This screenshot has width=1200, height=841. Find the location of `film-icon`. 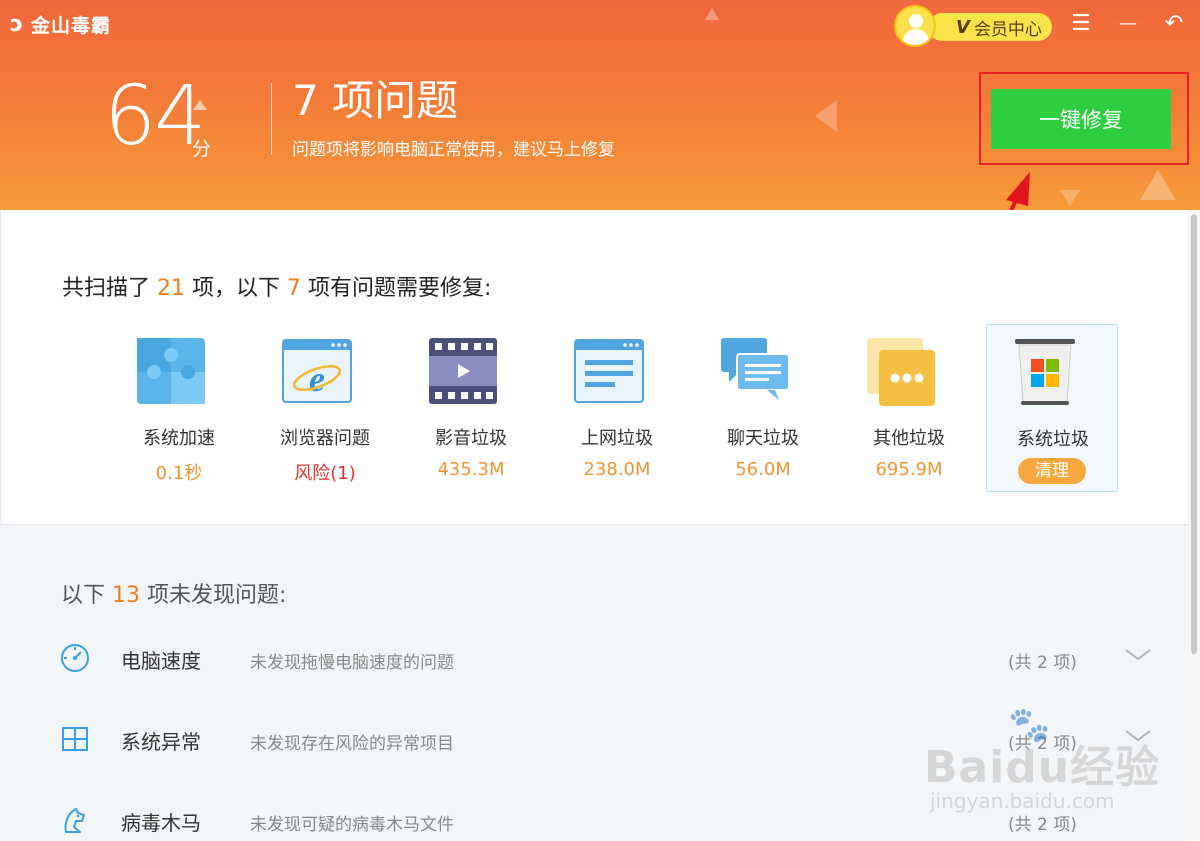

film-icon is located at coordinates (463, 371).